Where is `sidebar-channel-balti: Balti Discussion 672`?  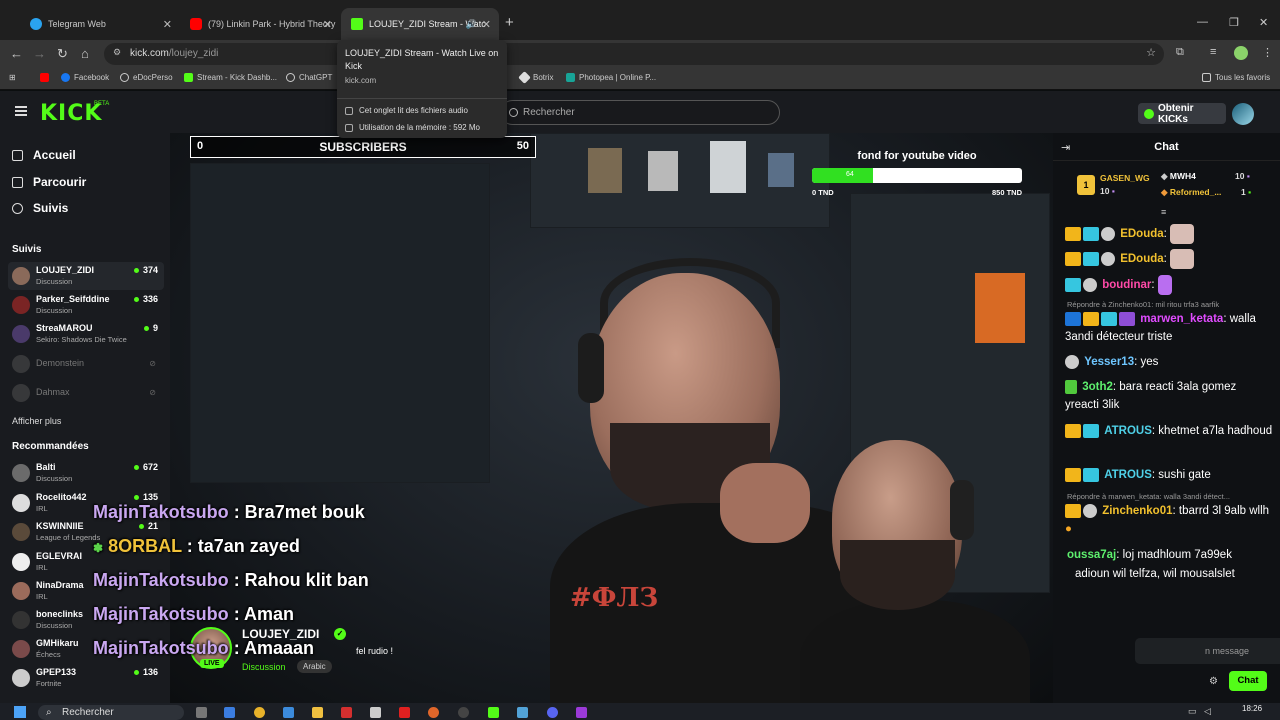 sidebar-channel-balti: Balti Discussion 672 is located at coordinates (86, 473).